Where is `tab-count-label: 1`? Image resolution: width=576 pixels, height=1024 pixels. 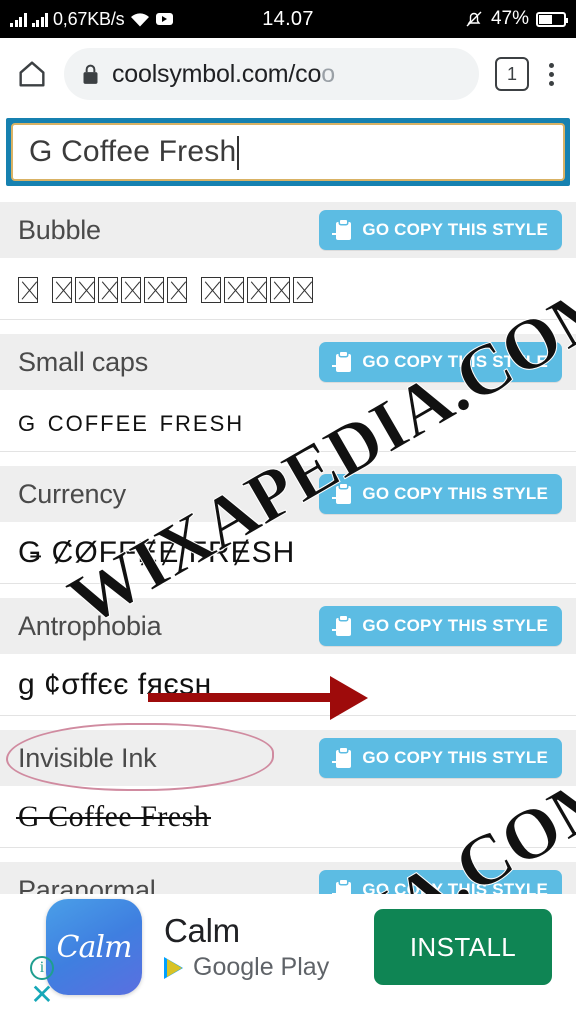
tab-count-label: 1 is located at coordinates (511, 73).